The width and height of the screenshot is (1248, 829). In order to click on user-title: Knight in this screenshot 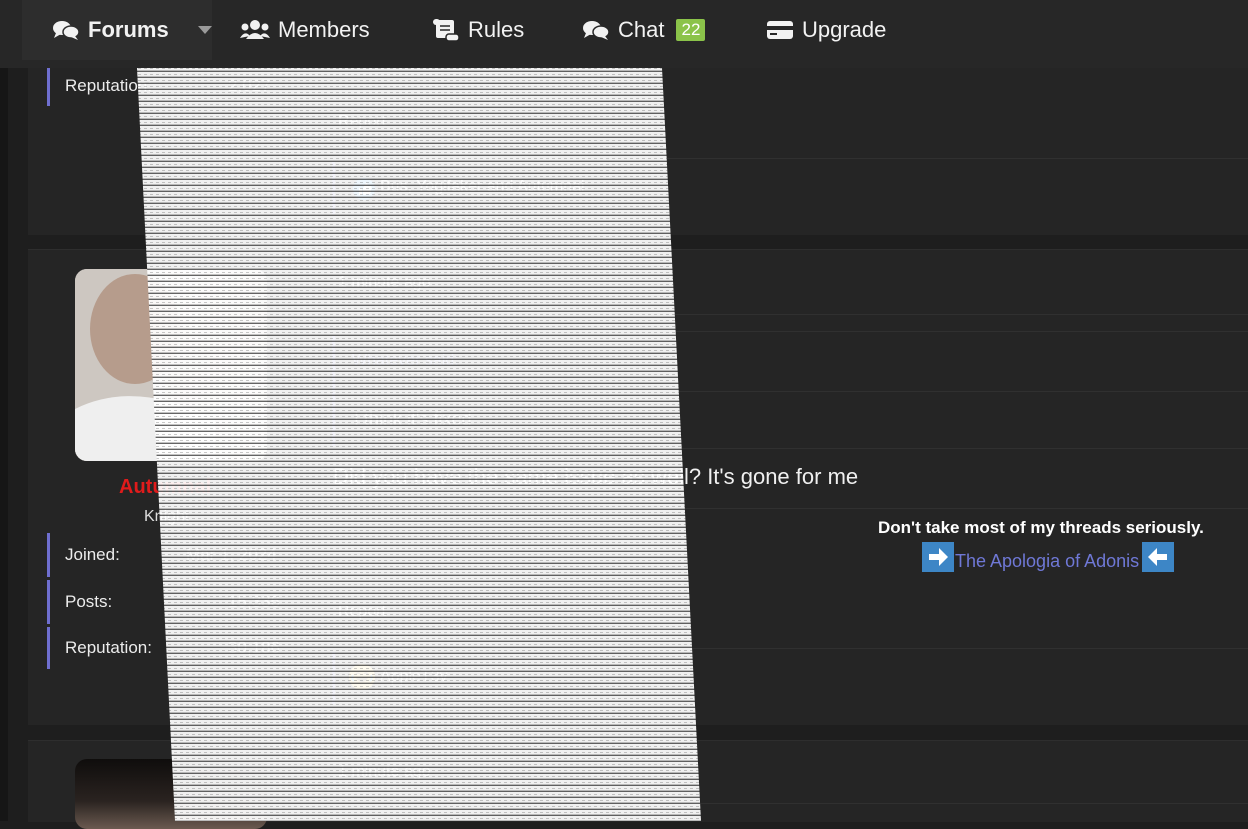, I will do `click(167, 516)`.